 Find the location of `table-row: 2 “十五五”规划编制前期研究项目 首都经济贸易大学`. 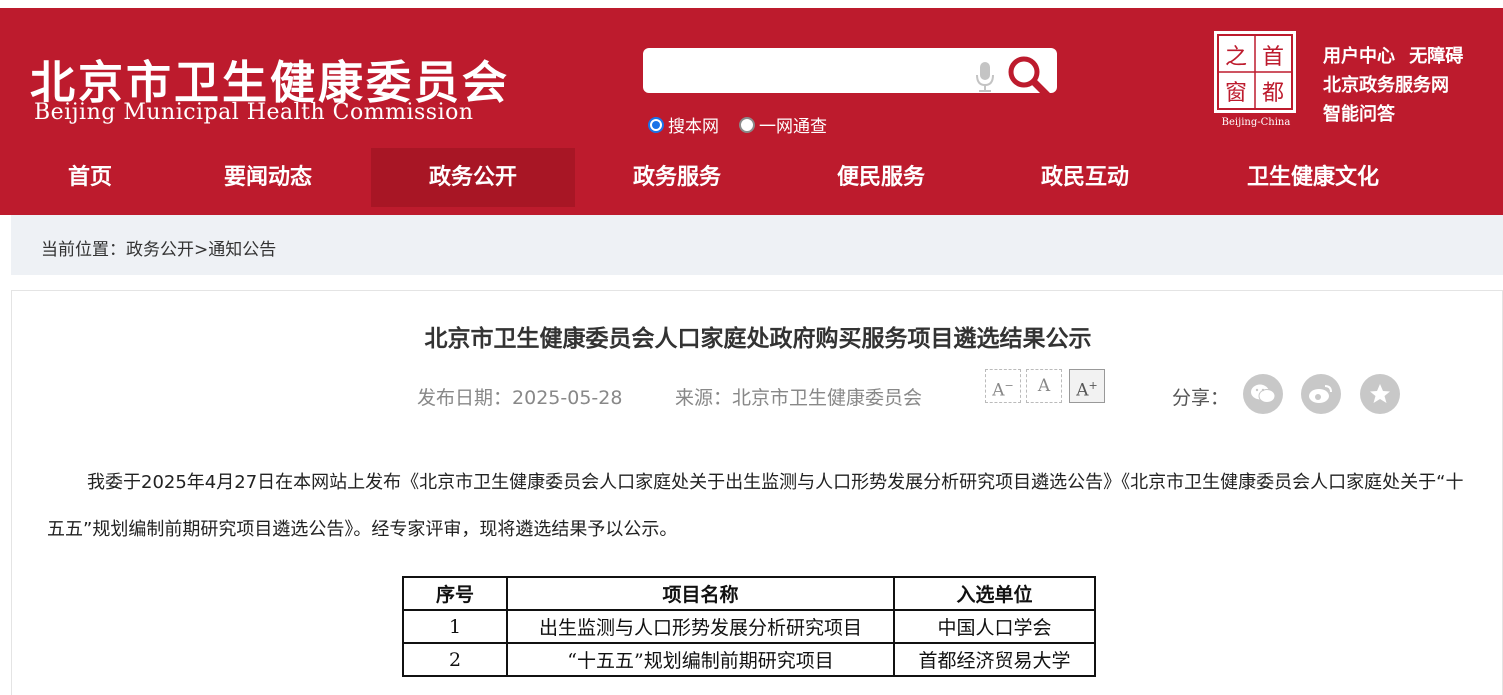

table-row: 2 “十五五”规划编制前期研究项目 首都经济贸易大学 is located at coordinates (749, 659).